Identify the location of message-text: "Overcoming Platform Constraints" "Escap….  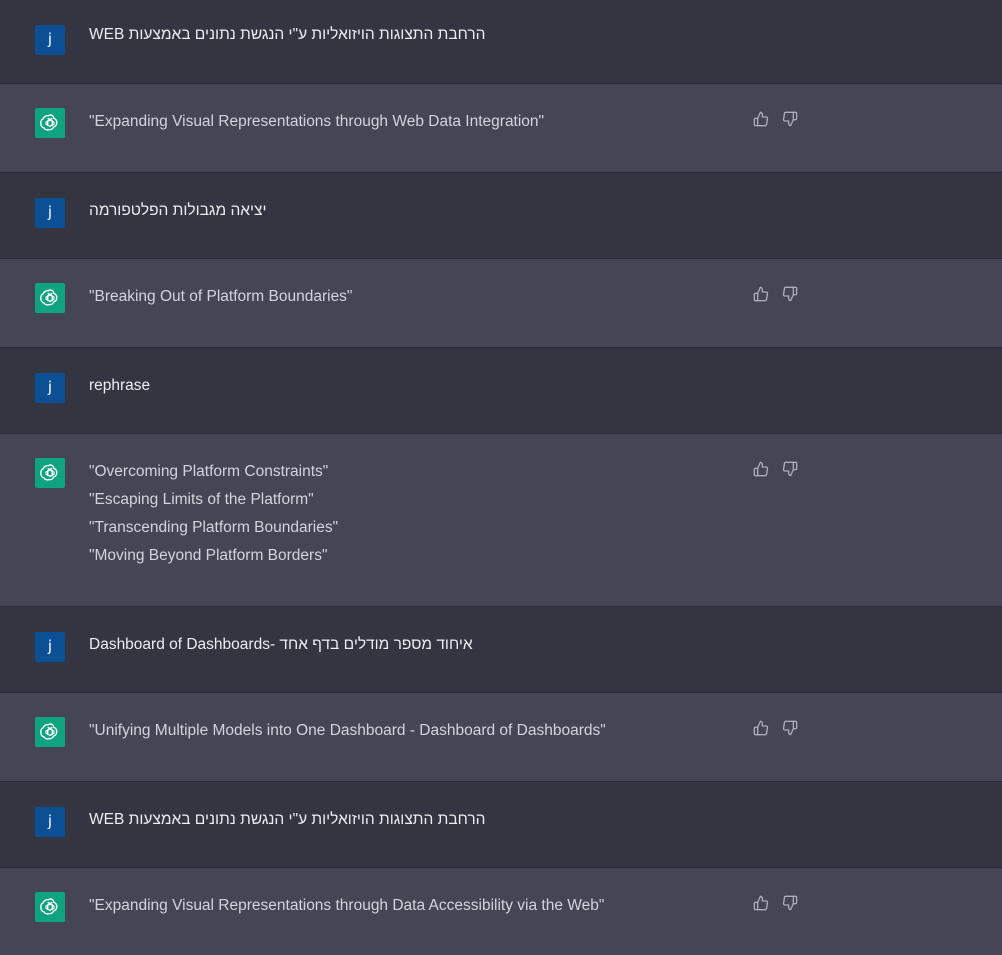
(213, 514).